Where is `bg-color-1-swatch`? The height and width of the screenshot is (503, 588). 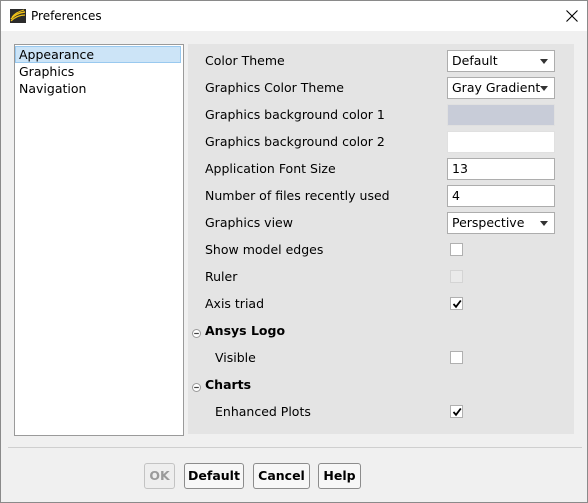
bg-color-1-swatch is located at coordinates (501, 115).